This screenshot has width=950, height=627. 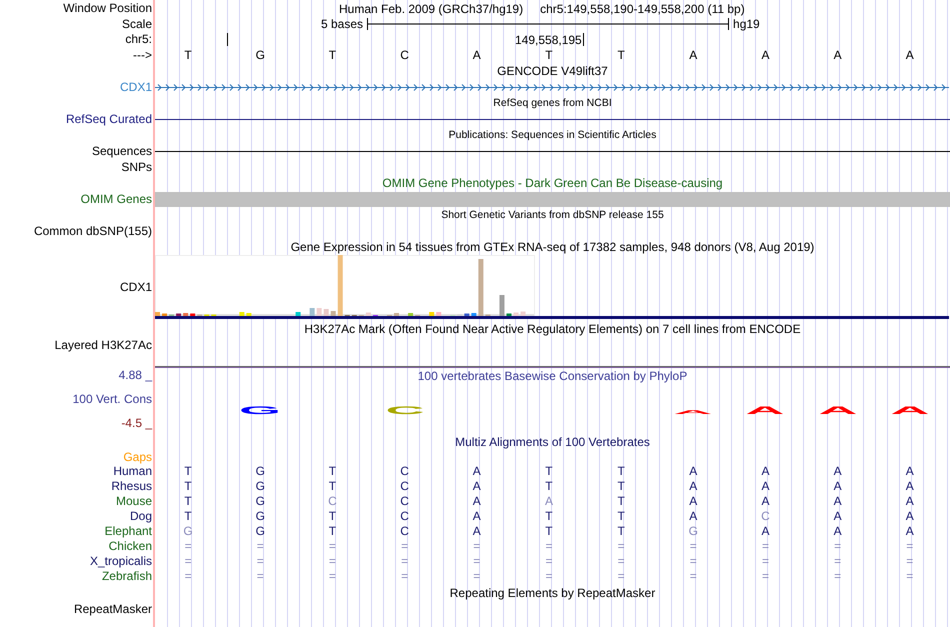 What do you see at coordinates (132, 471) in the screenshot?
I see `track-label: Human` at bounding box center [132, 471].